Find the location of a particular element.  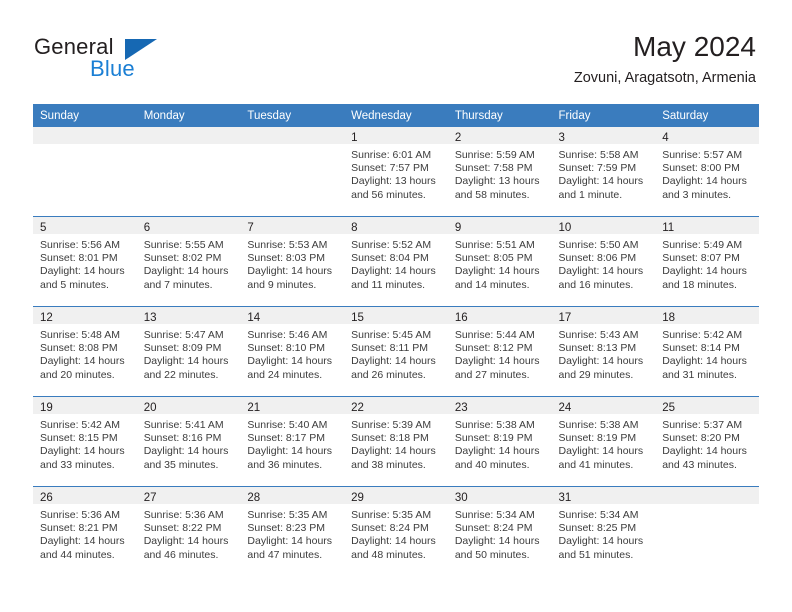

day-number: 30 is located at coordinates (461, 498).